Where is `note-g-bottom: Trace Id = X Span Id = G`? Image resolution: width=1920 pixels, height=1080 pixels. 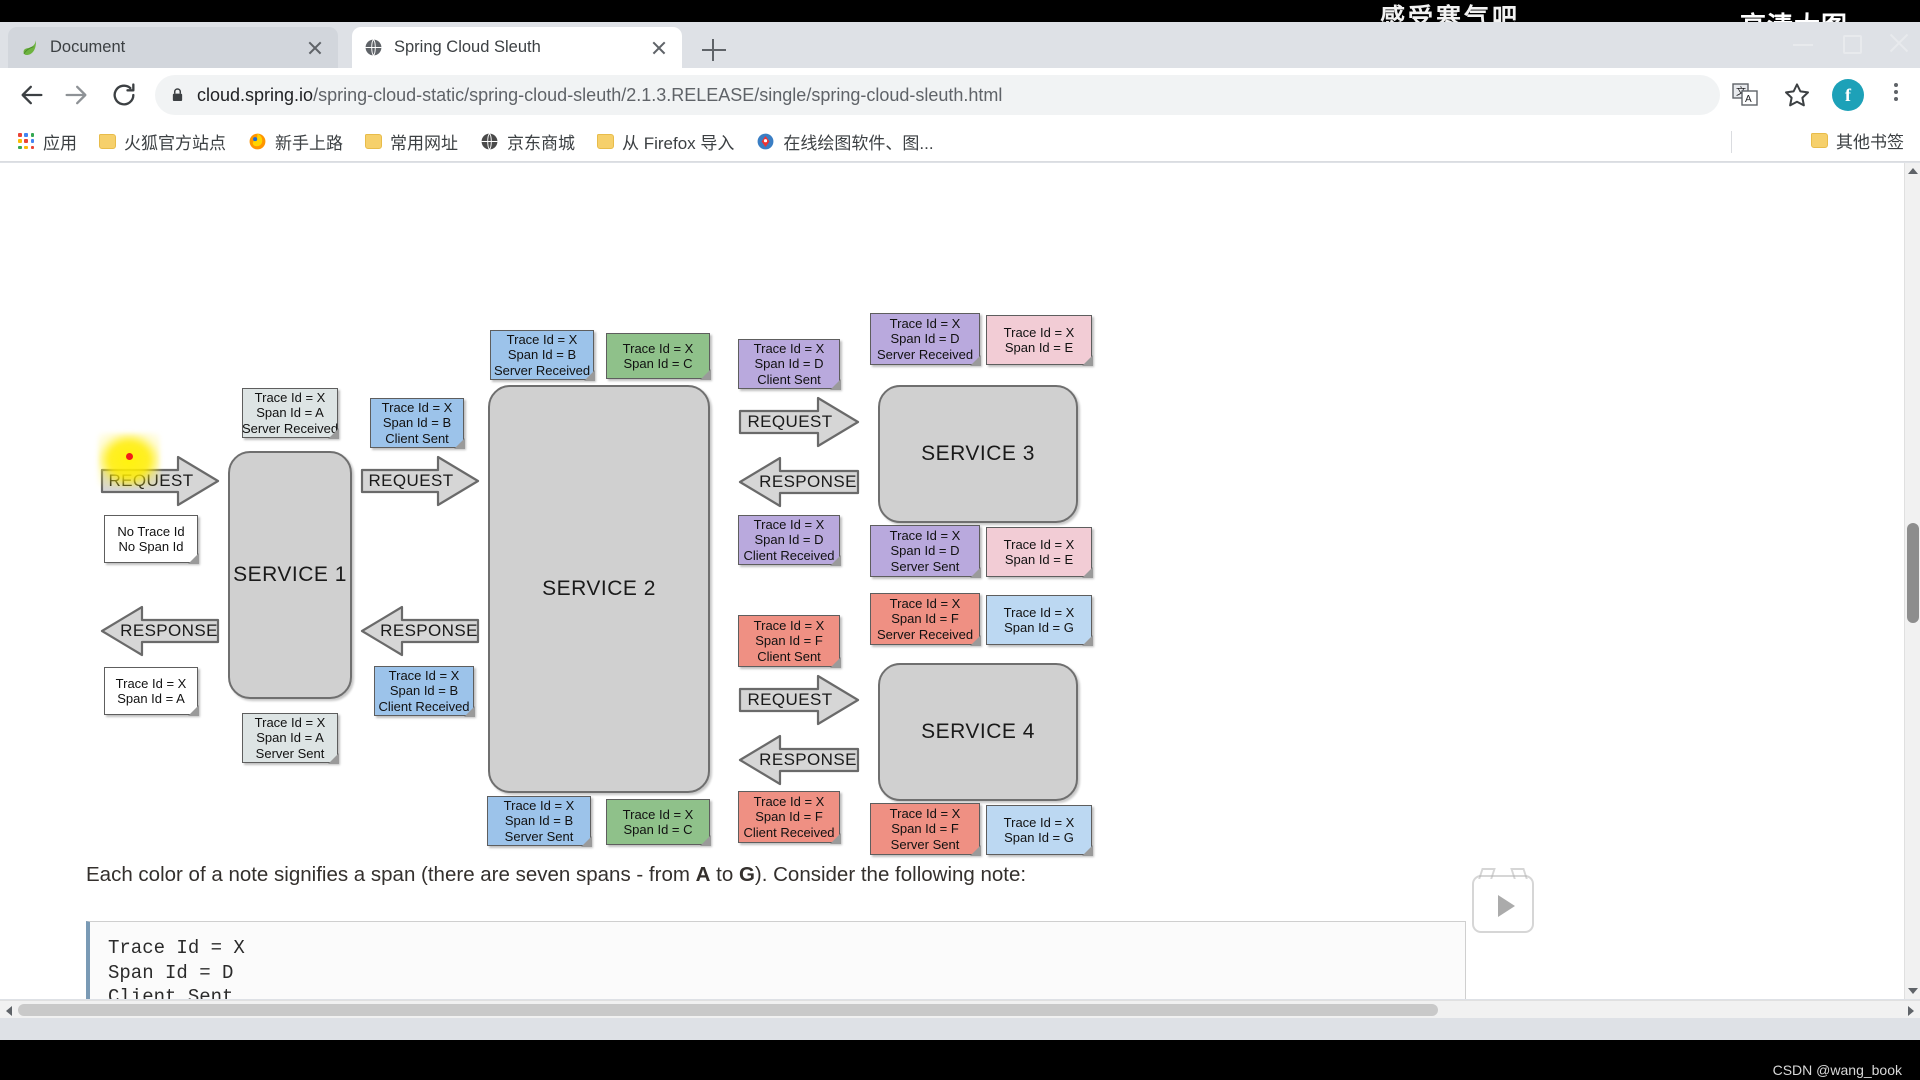 note-g-bottom: Trace Id = X Span Id = G is located at coordinates (1039, 830).